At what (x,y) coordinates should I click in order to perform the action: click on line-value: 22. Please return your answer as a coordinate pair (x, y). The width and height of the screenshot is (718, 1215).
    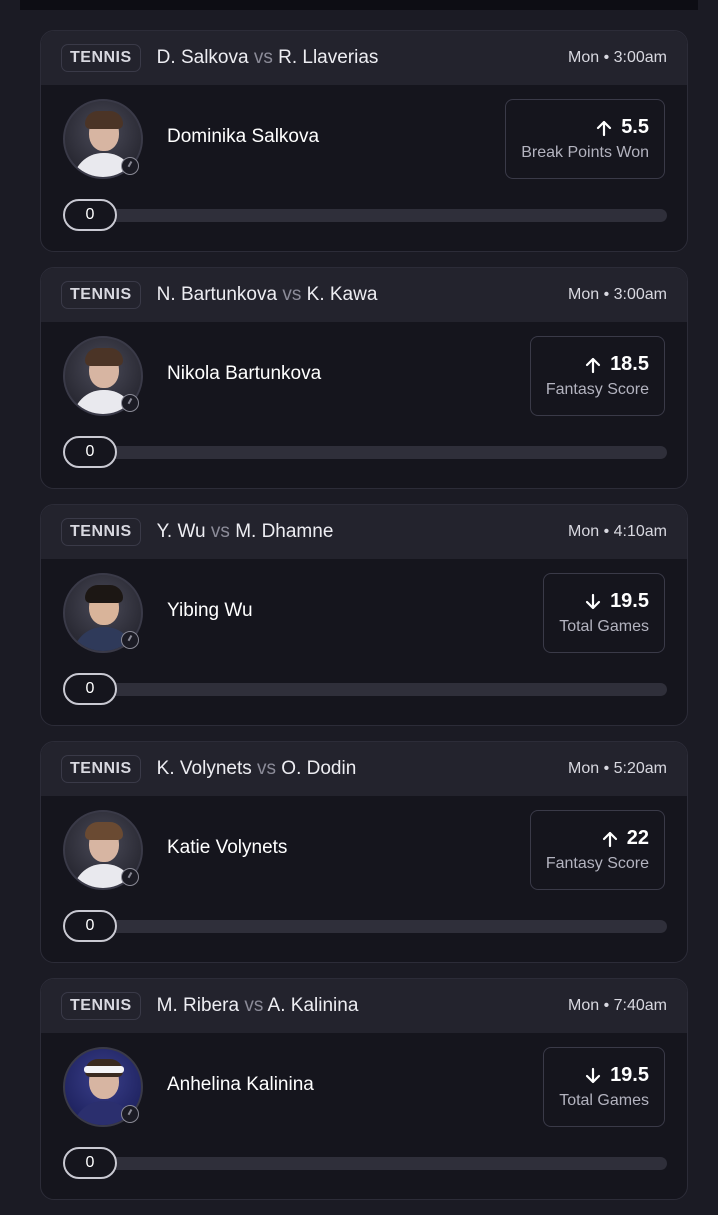
    Looking at the image, I should click on (637, 838).